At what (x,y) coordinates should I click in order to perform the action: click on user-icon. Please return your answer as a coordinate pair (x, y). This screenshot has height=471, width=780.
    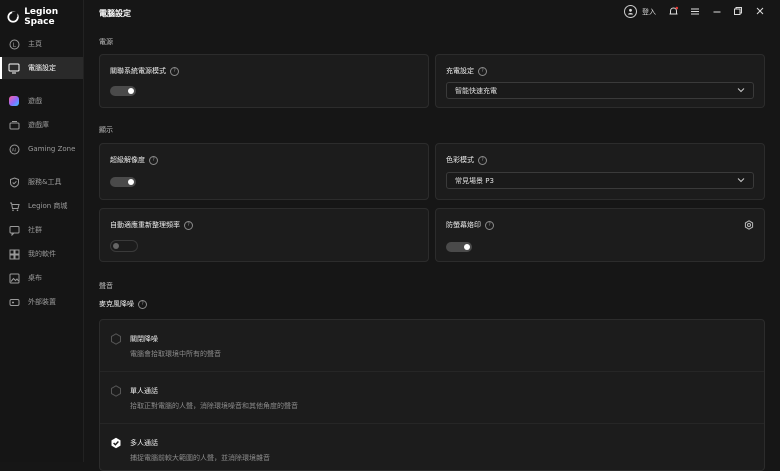
    Looking at the image, I should click on (630, 11).